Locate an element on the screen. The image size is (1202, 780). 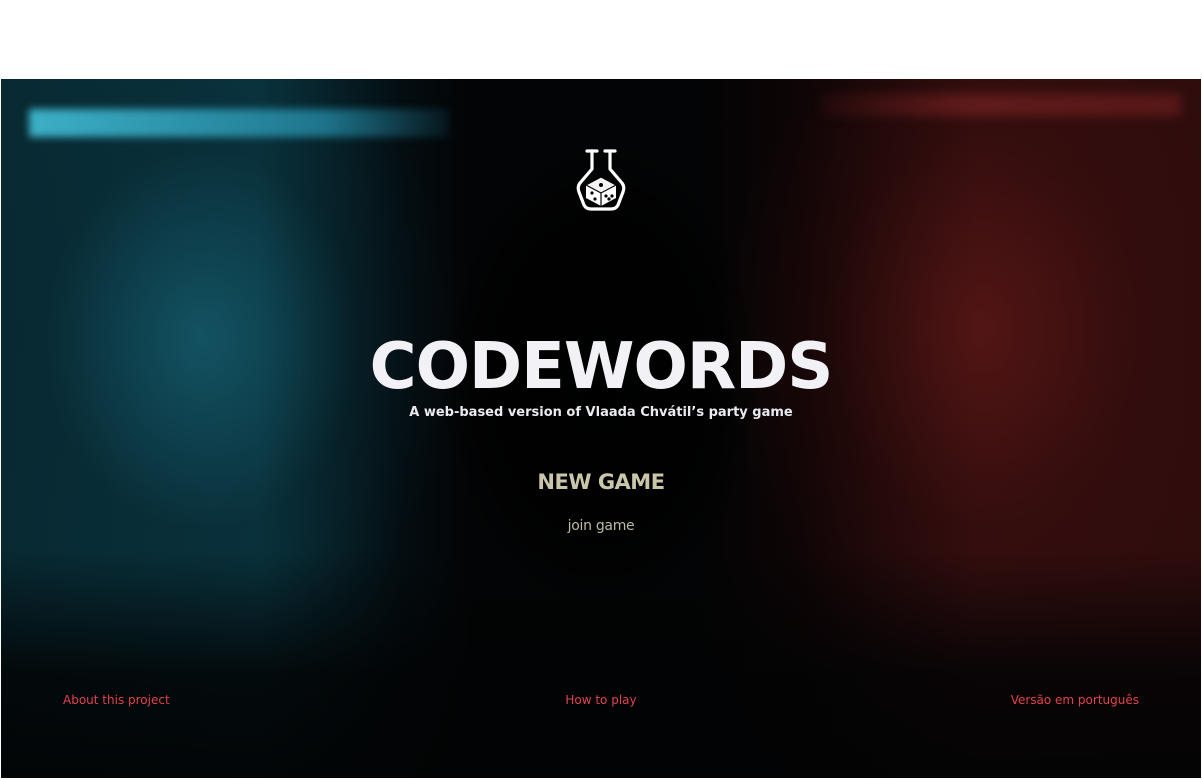
background-red-light-bar is located at coordinates (1001, 105).